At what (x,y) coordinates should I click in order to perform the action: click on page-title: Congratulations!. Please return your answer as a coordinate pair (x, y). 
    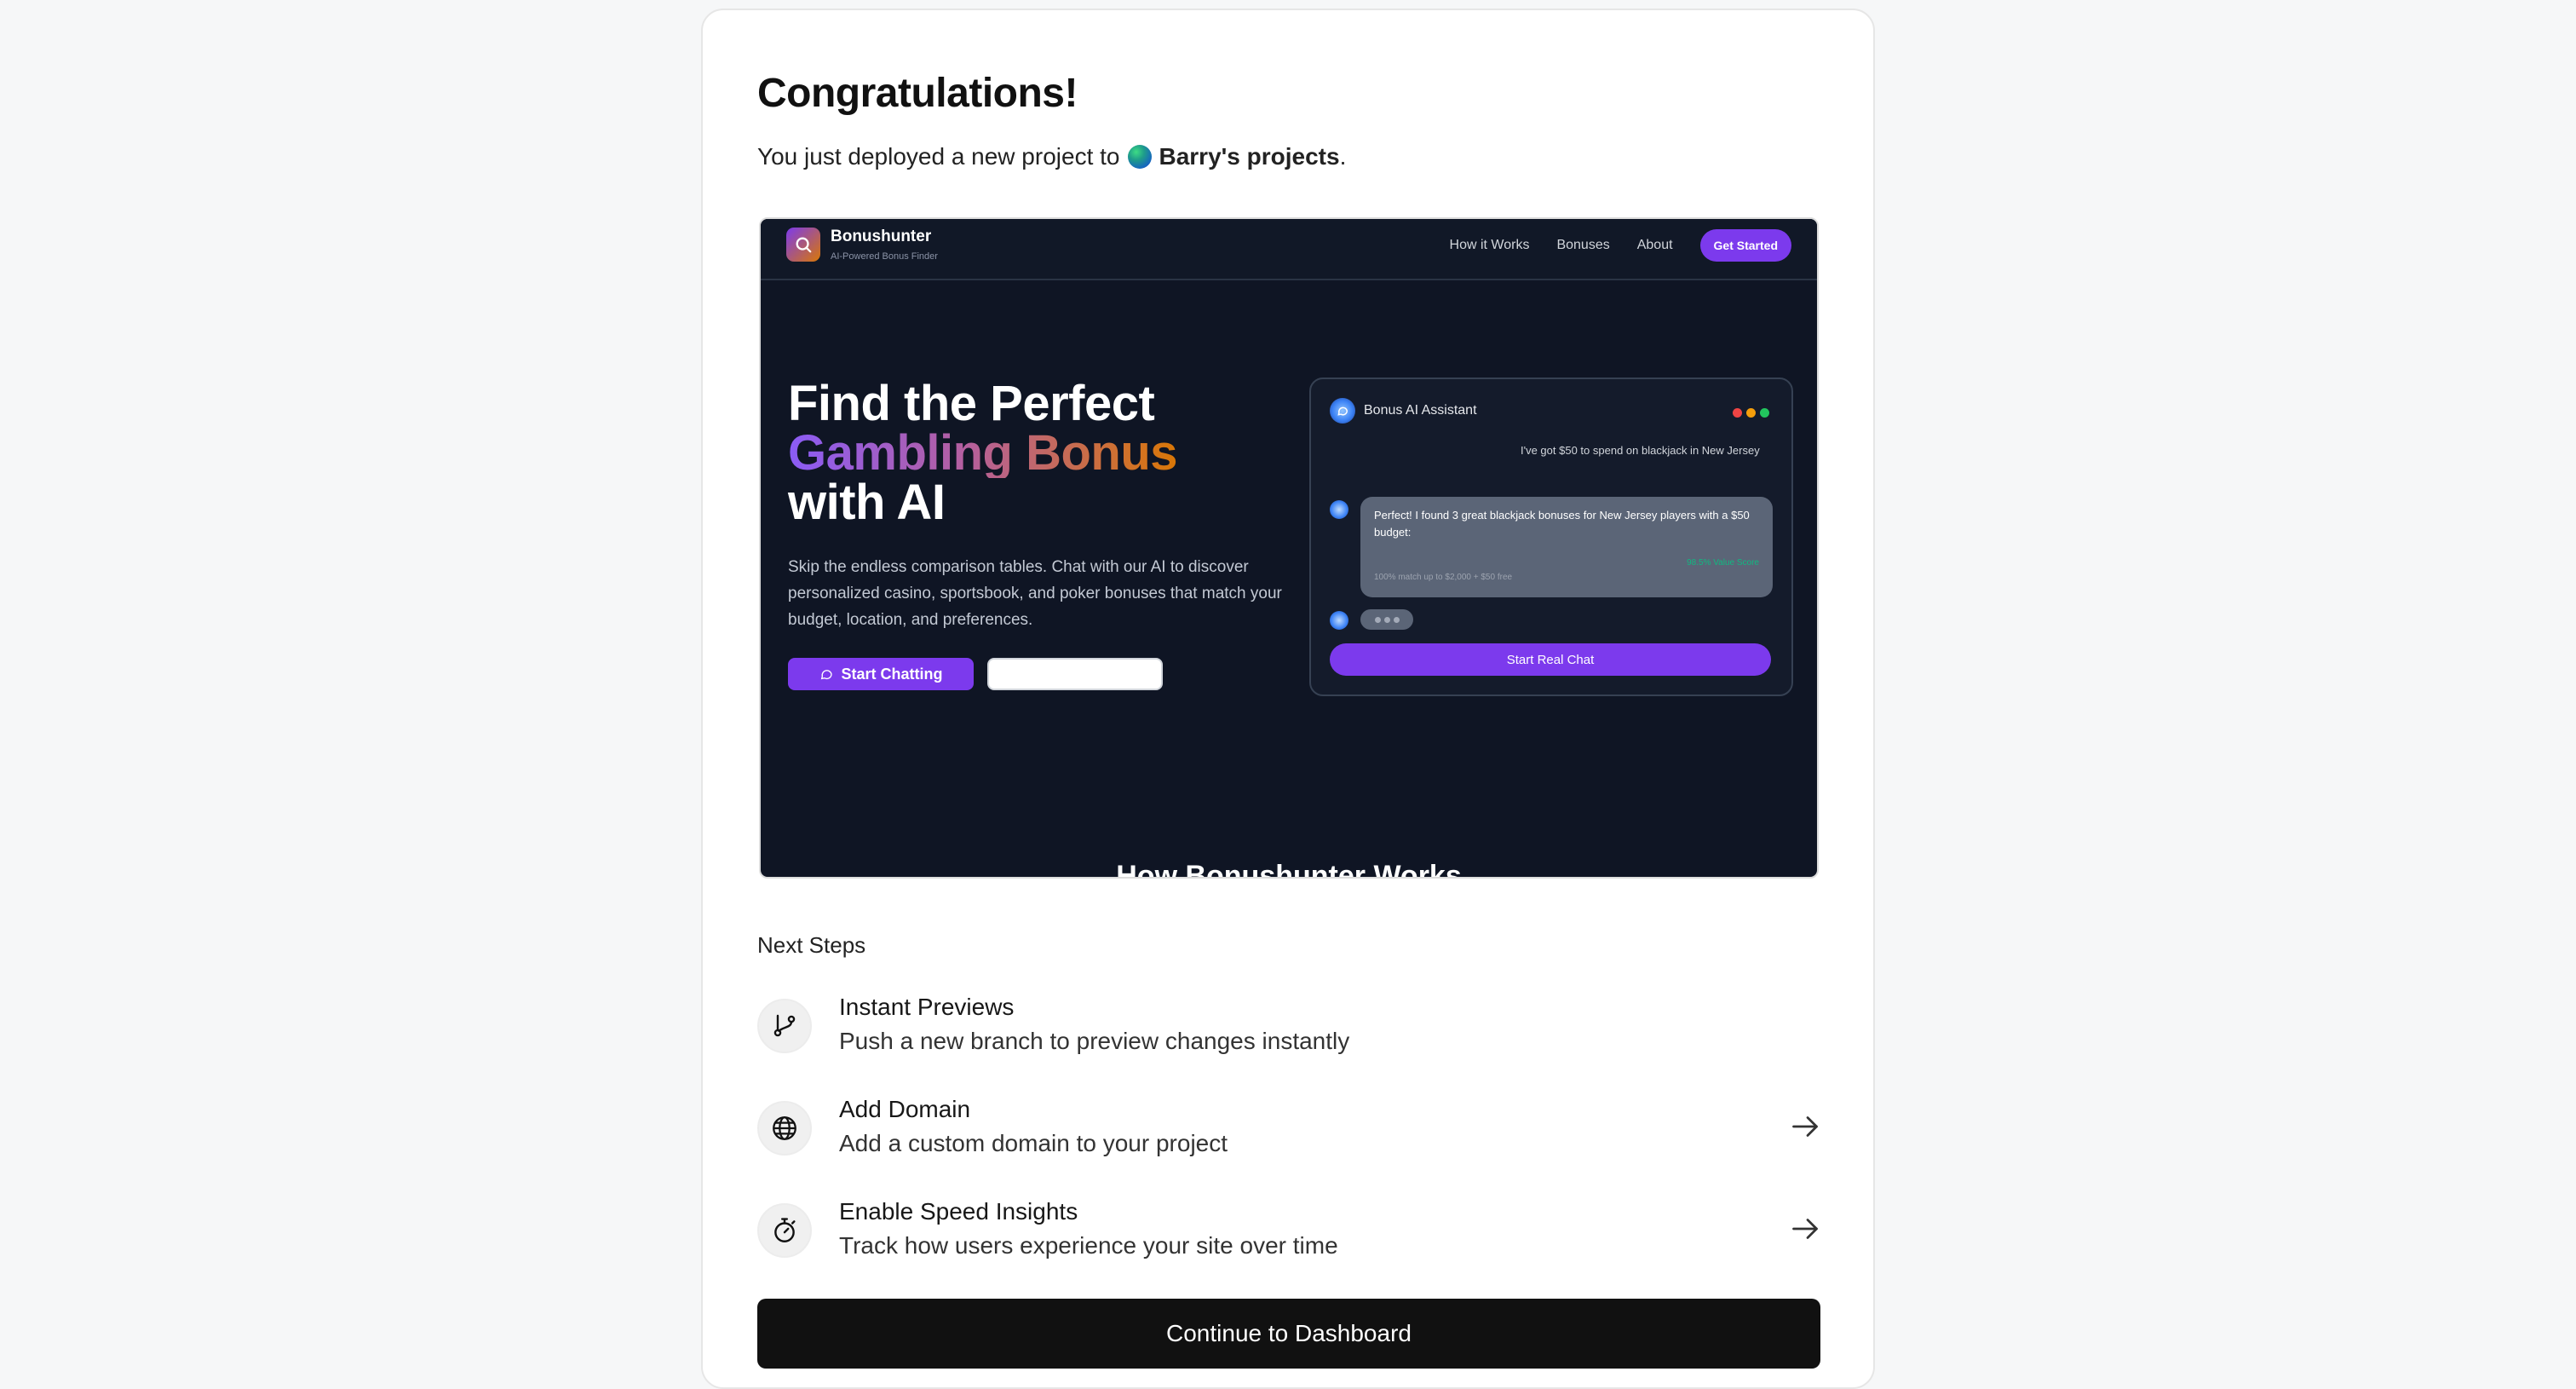
    Looking at the image, I should click on (918, 93).